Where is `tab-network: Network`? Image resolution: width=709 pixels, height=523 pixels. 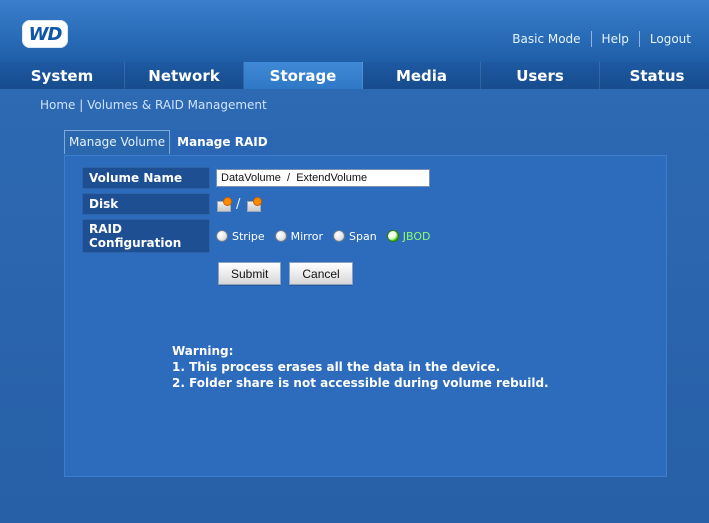 tab-network: Network is located at coordinates (184, 75).